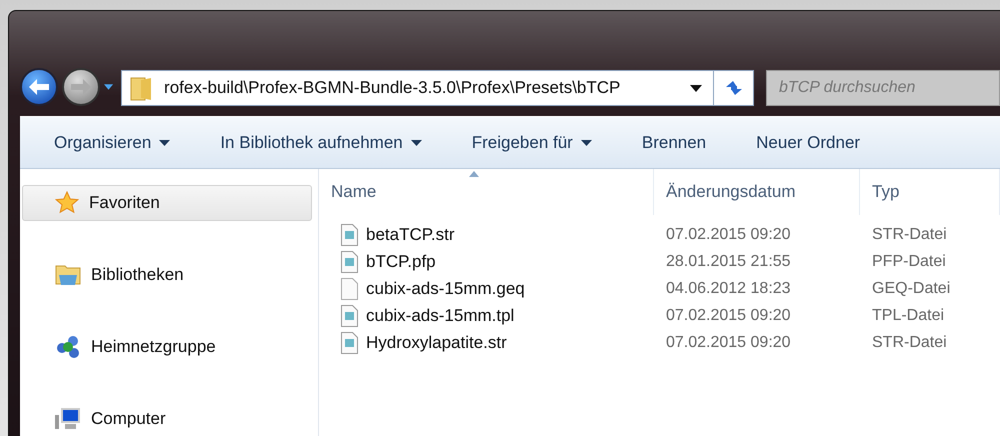  What do you see at coordinates (81, 87) in the screenshot?
I see `forward-button` at bounding box center [81, 87].